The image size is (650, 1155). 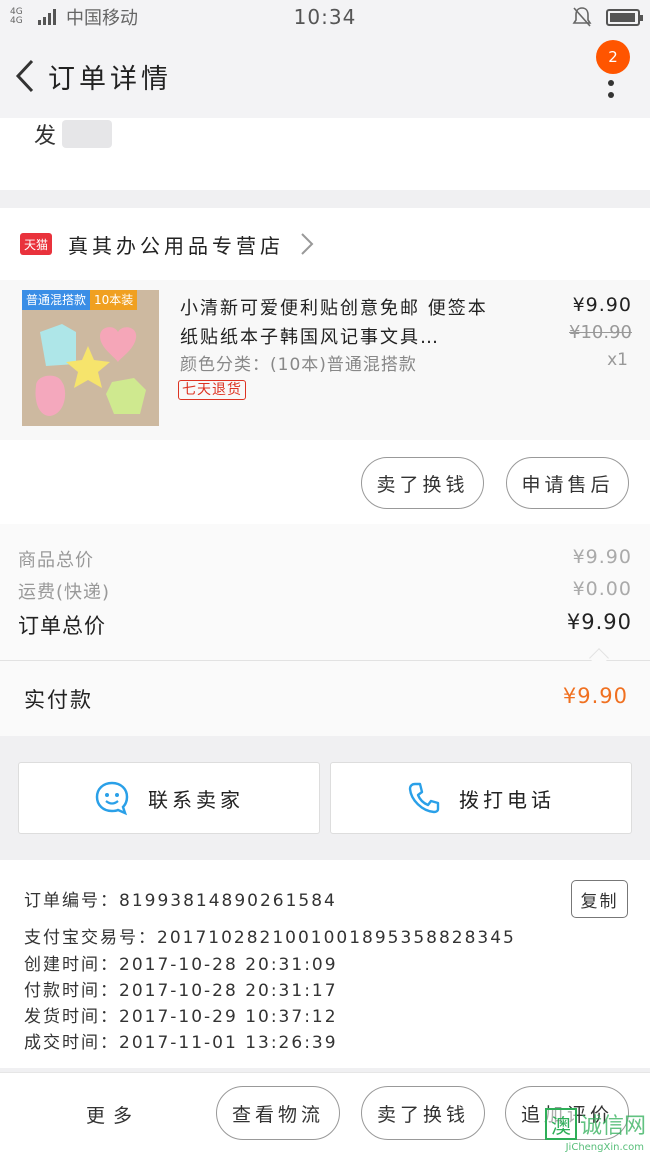 I want to click on more-dots-icon, so click(x=611, y=89).